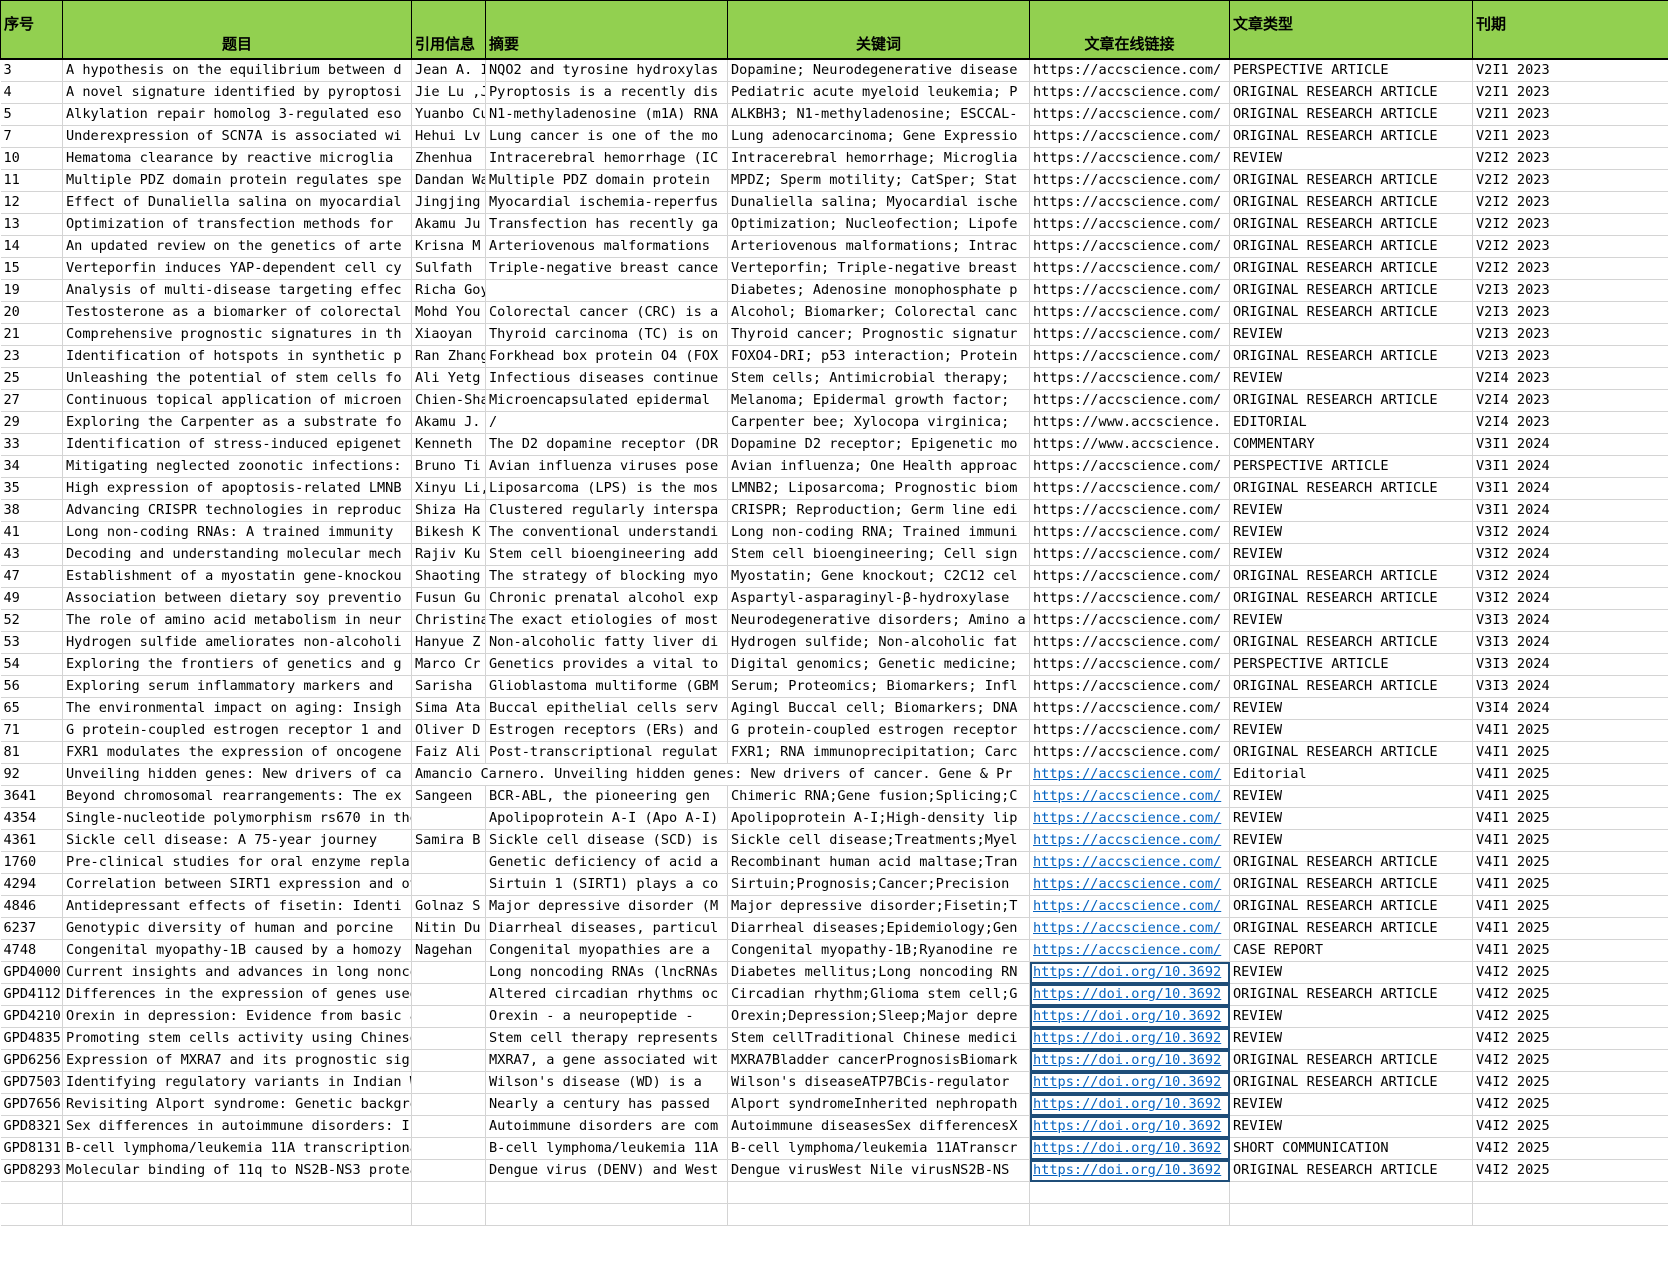 The image size is (1668, 1286). What do you see at coordinates (448, 620) in the screenshot?
I see `cell-citation: Christina` at bounding box center [448, 620].